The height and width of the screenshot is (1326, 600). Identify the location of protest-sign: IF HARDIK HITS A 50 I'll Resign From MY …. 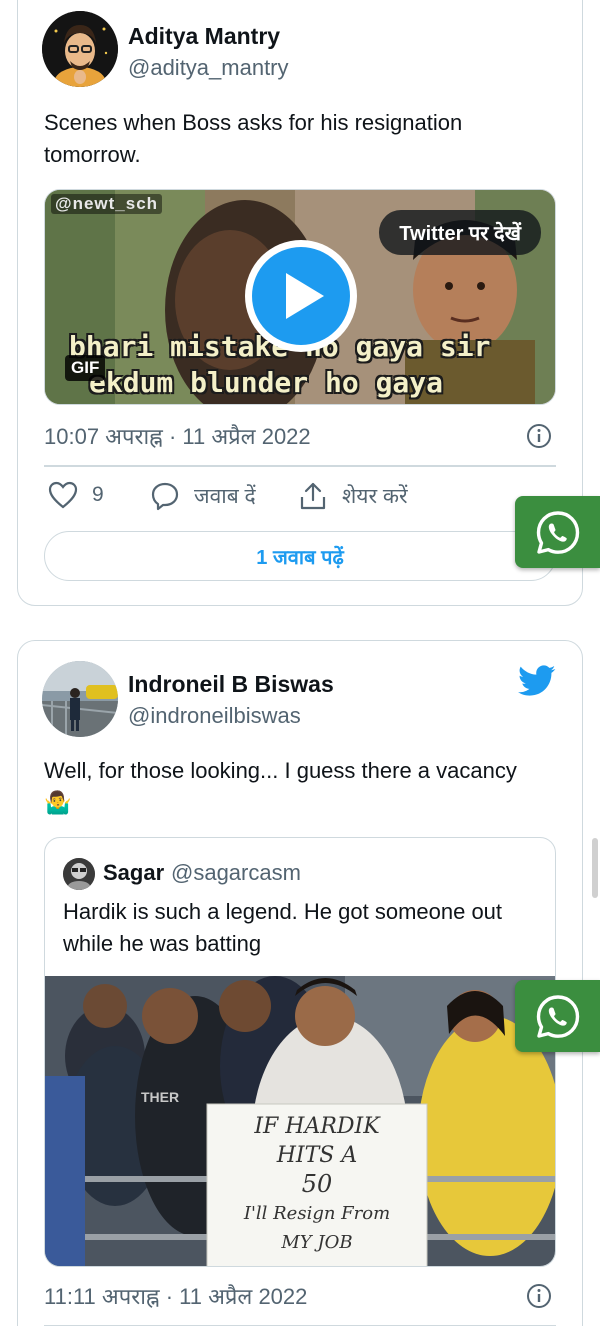
(317, 1184).